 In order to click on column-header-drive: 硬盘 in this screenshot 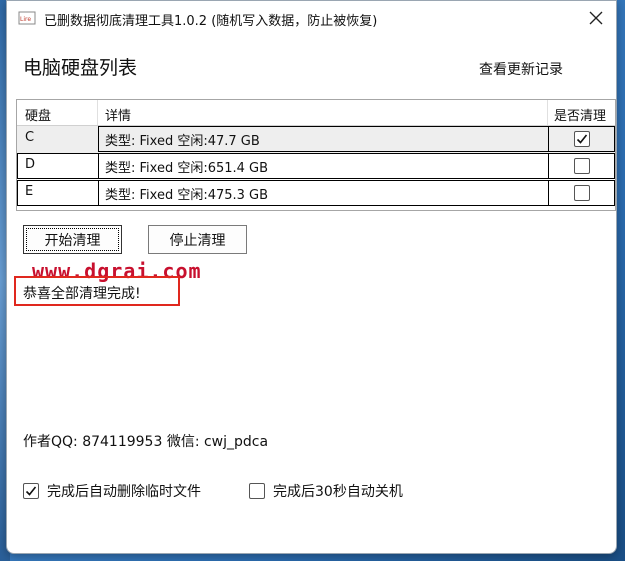, I will do `click(38, 114)`.